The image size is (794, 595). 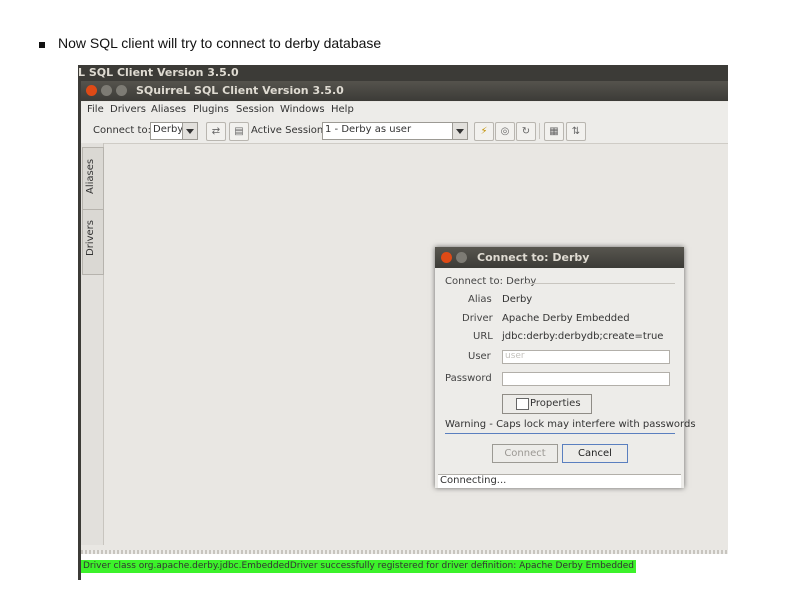 I want to click on menu-drivers: Drivers, so click(x=128, y=109).